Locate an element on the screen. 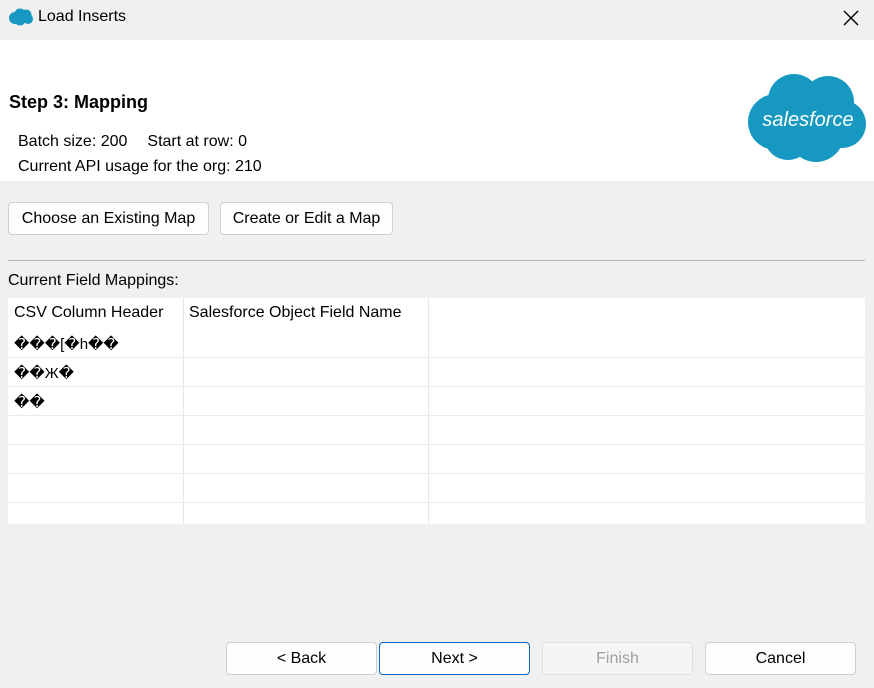 This screenshot has width=874, height=688. column-header-sf-field: Salesforce Object Field Name is located at coordinates (295, 313).